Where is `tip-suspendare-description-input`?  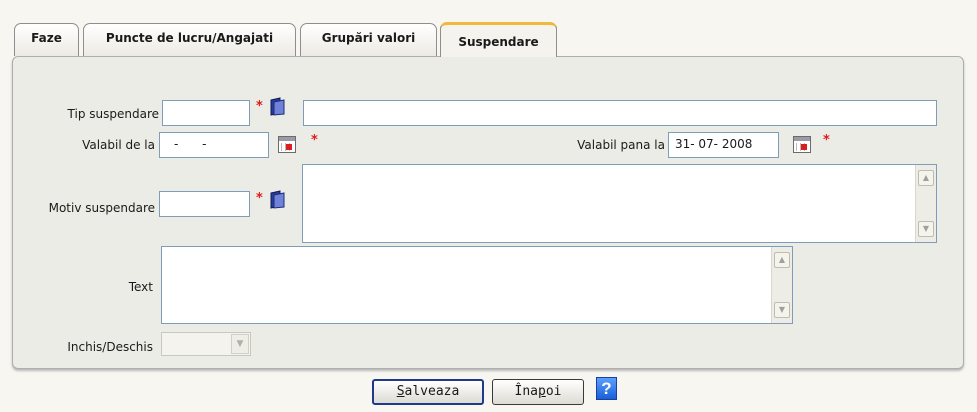
tip-suspendare-description-input is located at coordinates (620, 113).